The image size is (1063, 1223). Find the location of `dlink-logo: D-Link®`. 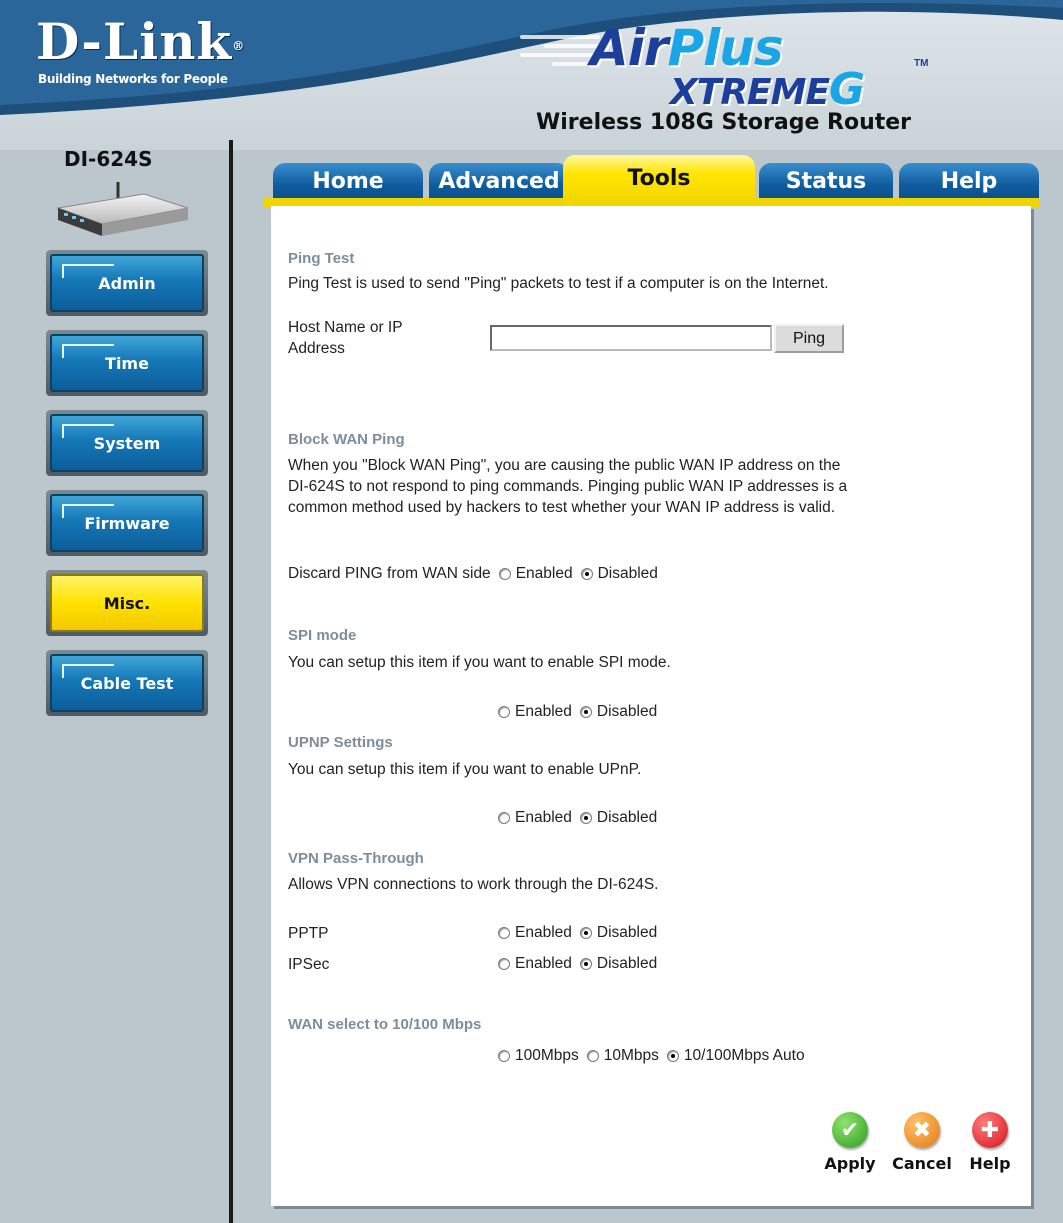

dlink-logo: D-Link® is located at coordinates (141, 41).